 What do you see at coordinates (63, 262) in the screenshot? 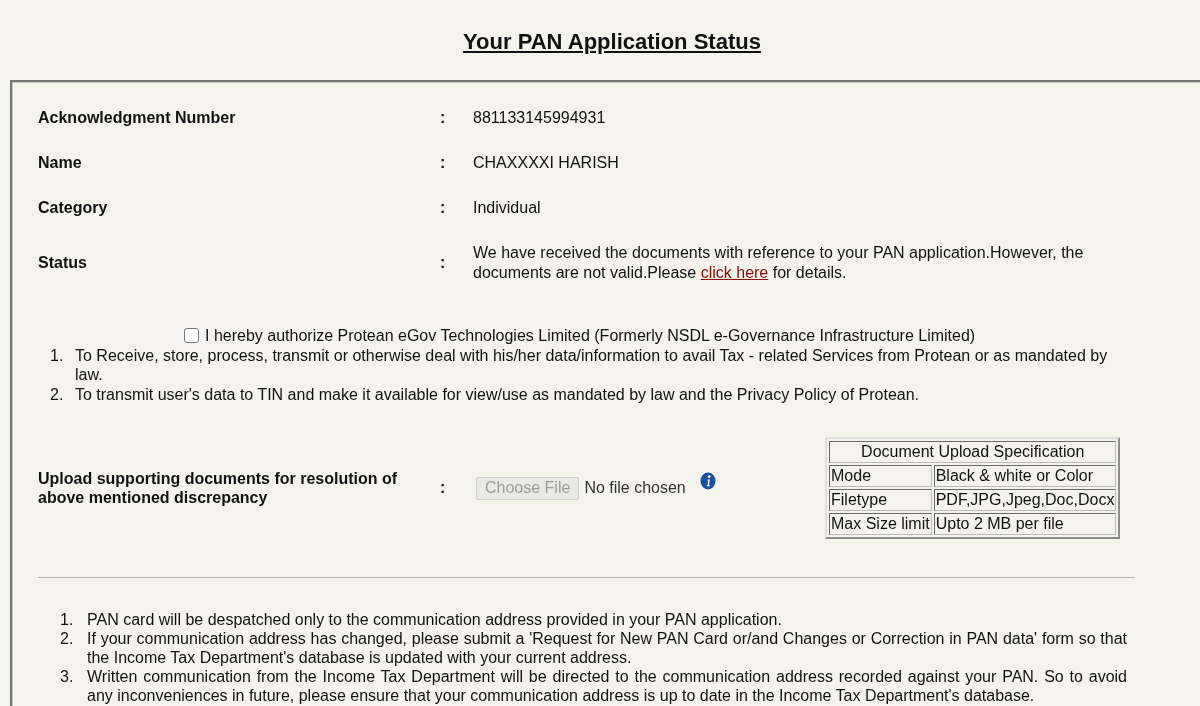
I see `field-label: Status` at bounding box center [63, 262].